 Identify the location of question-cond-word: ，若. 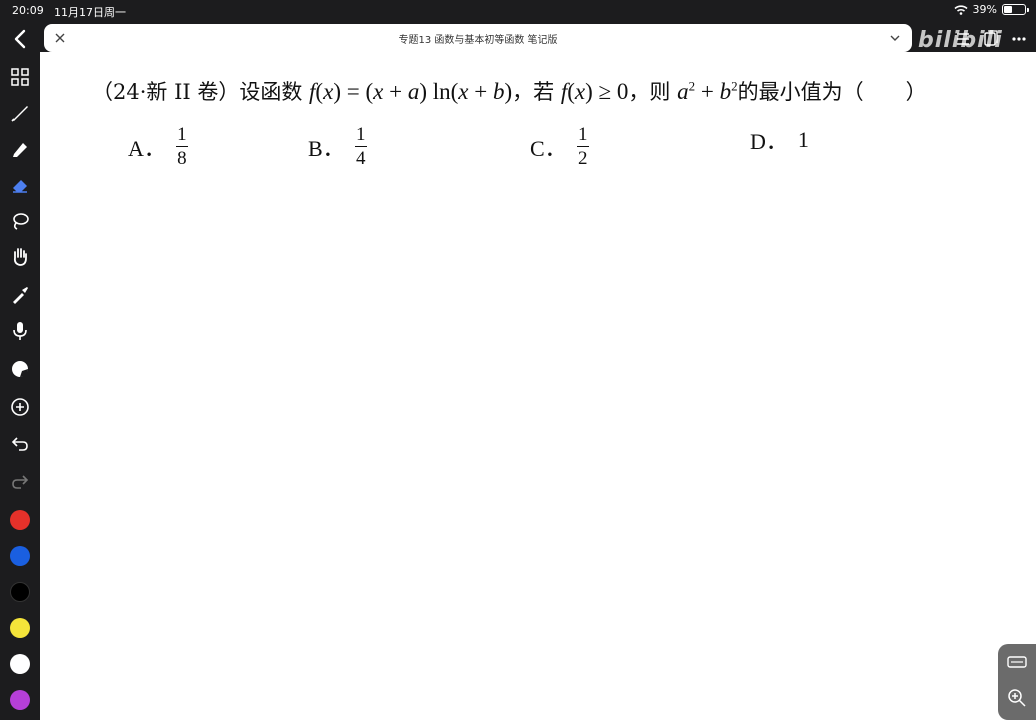
(533, 92).